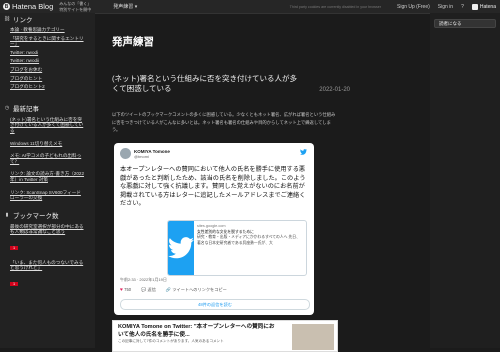  I want to click on sidebar-link: 「研究をするときに関するエントリー」, so click(45, 41).